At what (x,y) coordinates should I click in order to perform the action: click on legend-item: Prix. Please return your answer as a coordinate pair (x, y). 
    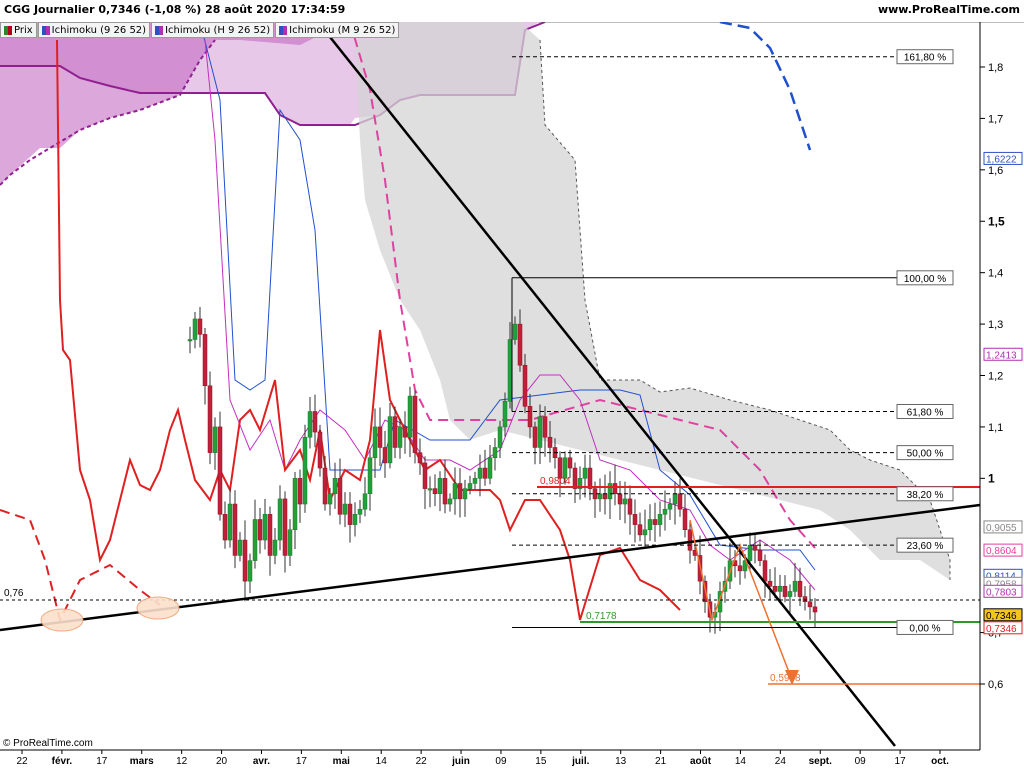
    Looking at the image, I should click on (18, 30).